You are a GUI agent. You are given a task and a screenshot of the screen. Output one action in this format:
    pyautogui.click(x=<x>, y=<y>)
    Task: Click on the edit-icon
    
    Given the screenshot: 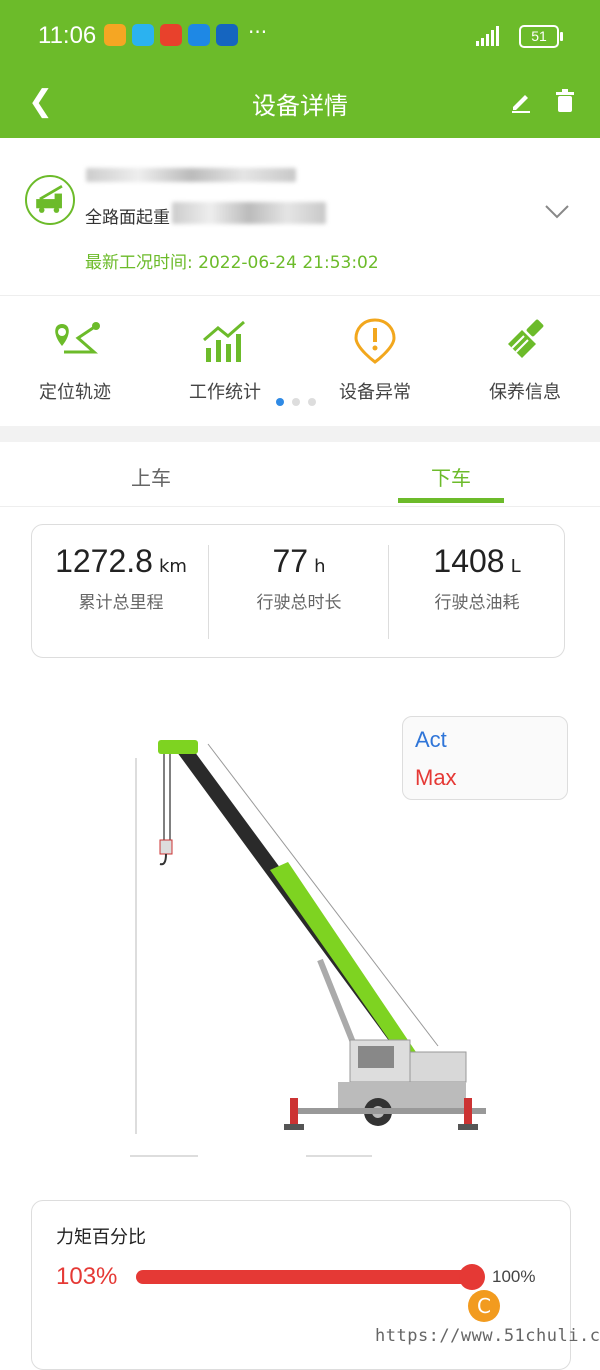 What is the action you would take?
    pyautogui.click(x=521, y=101)
    